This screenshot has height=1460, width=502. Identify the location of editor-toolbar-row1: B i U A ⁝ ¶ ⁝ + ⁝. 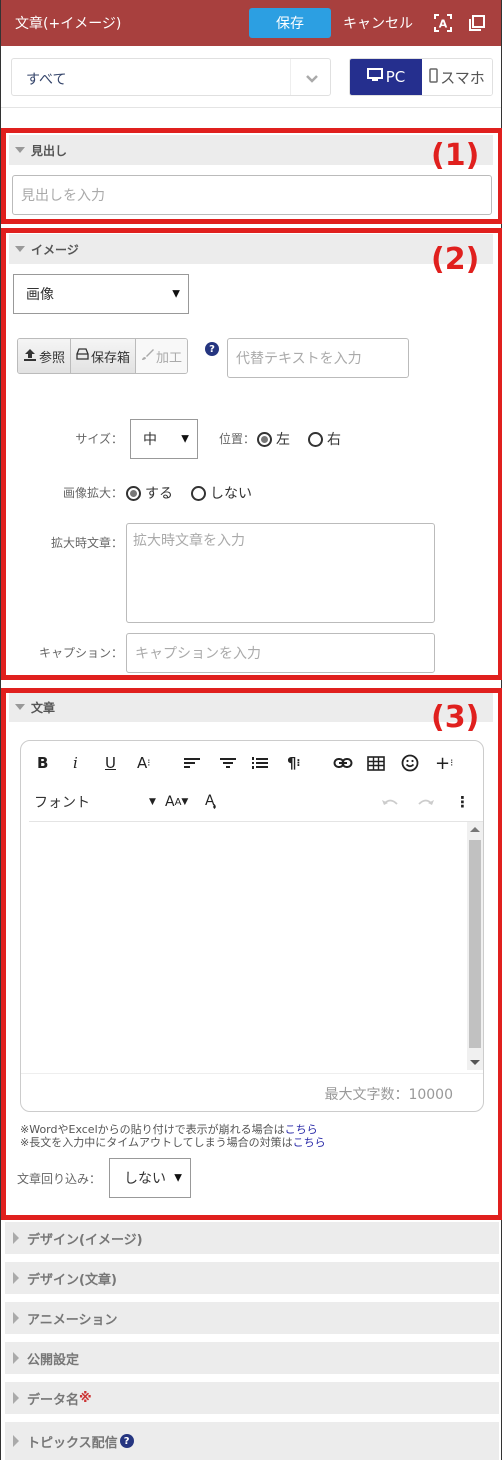
(252, 763).